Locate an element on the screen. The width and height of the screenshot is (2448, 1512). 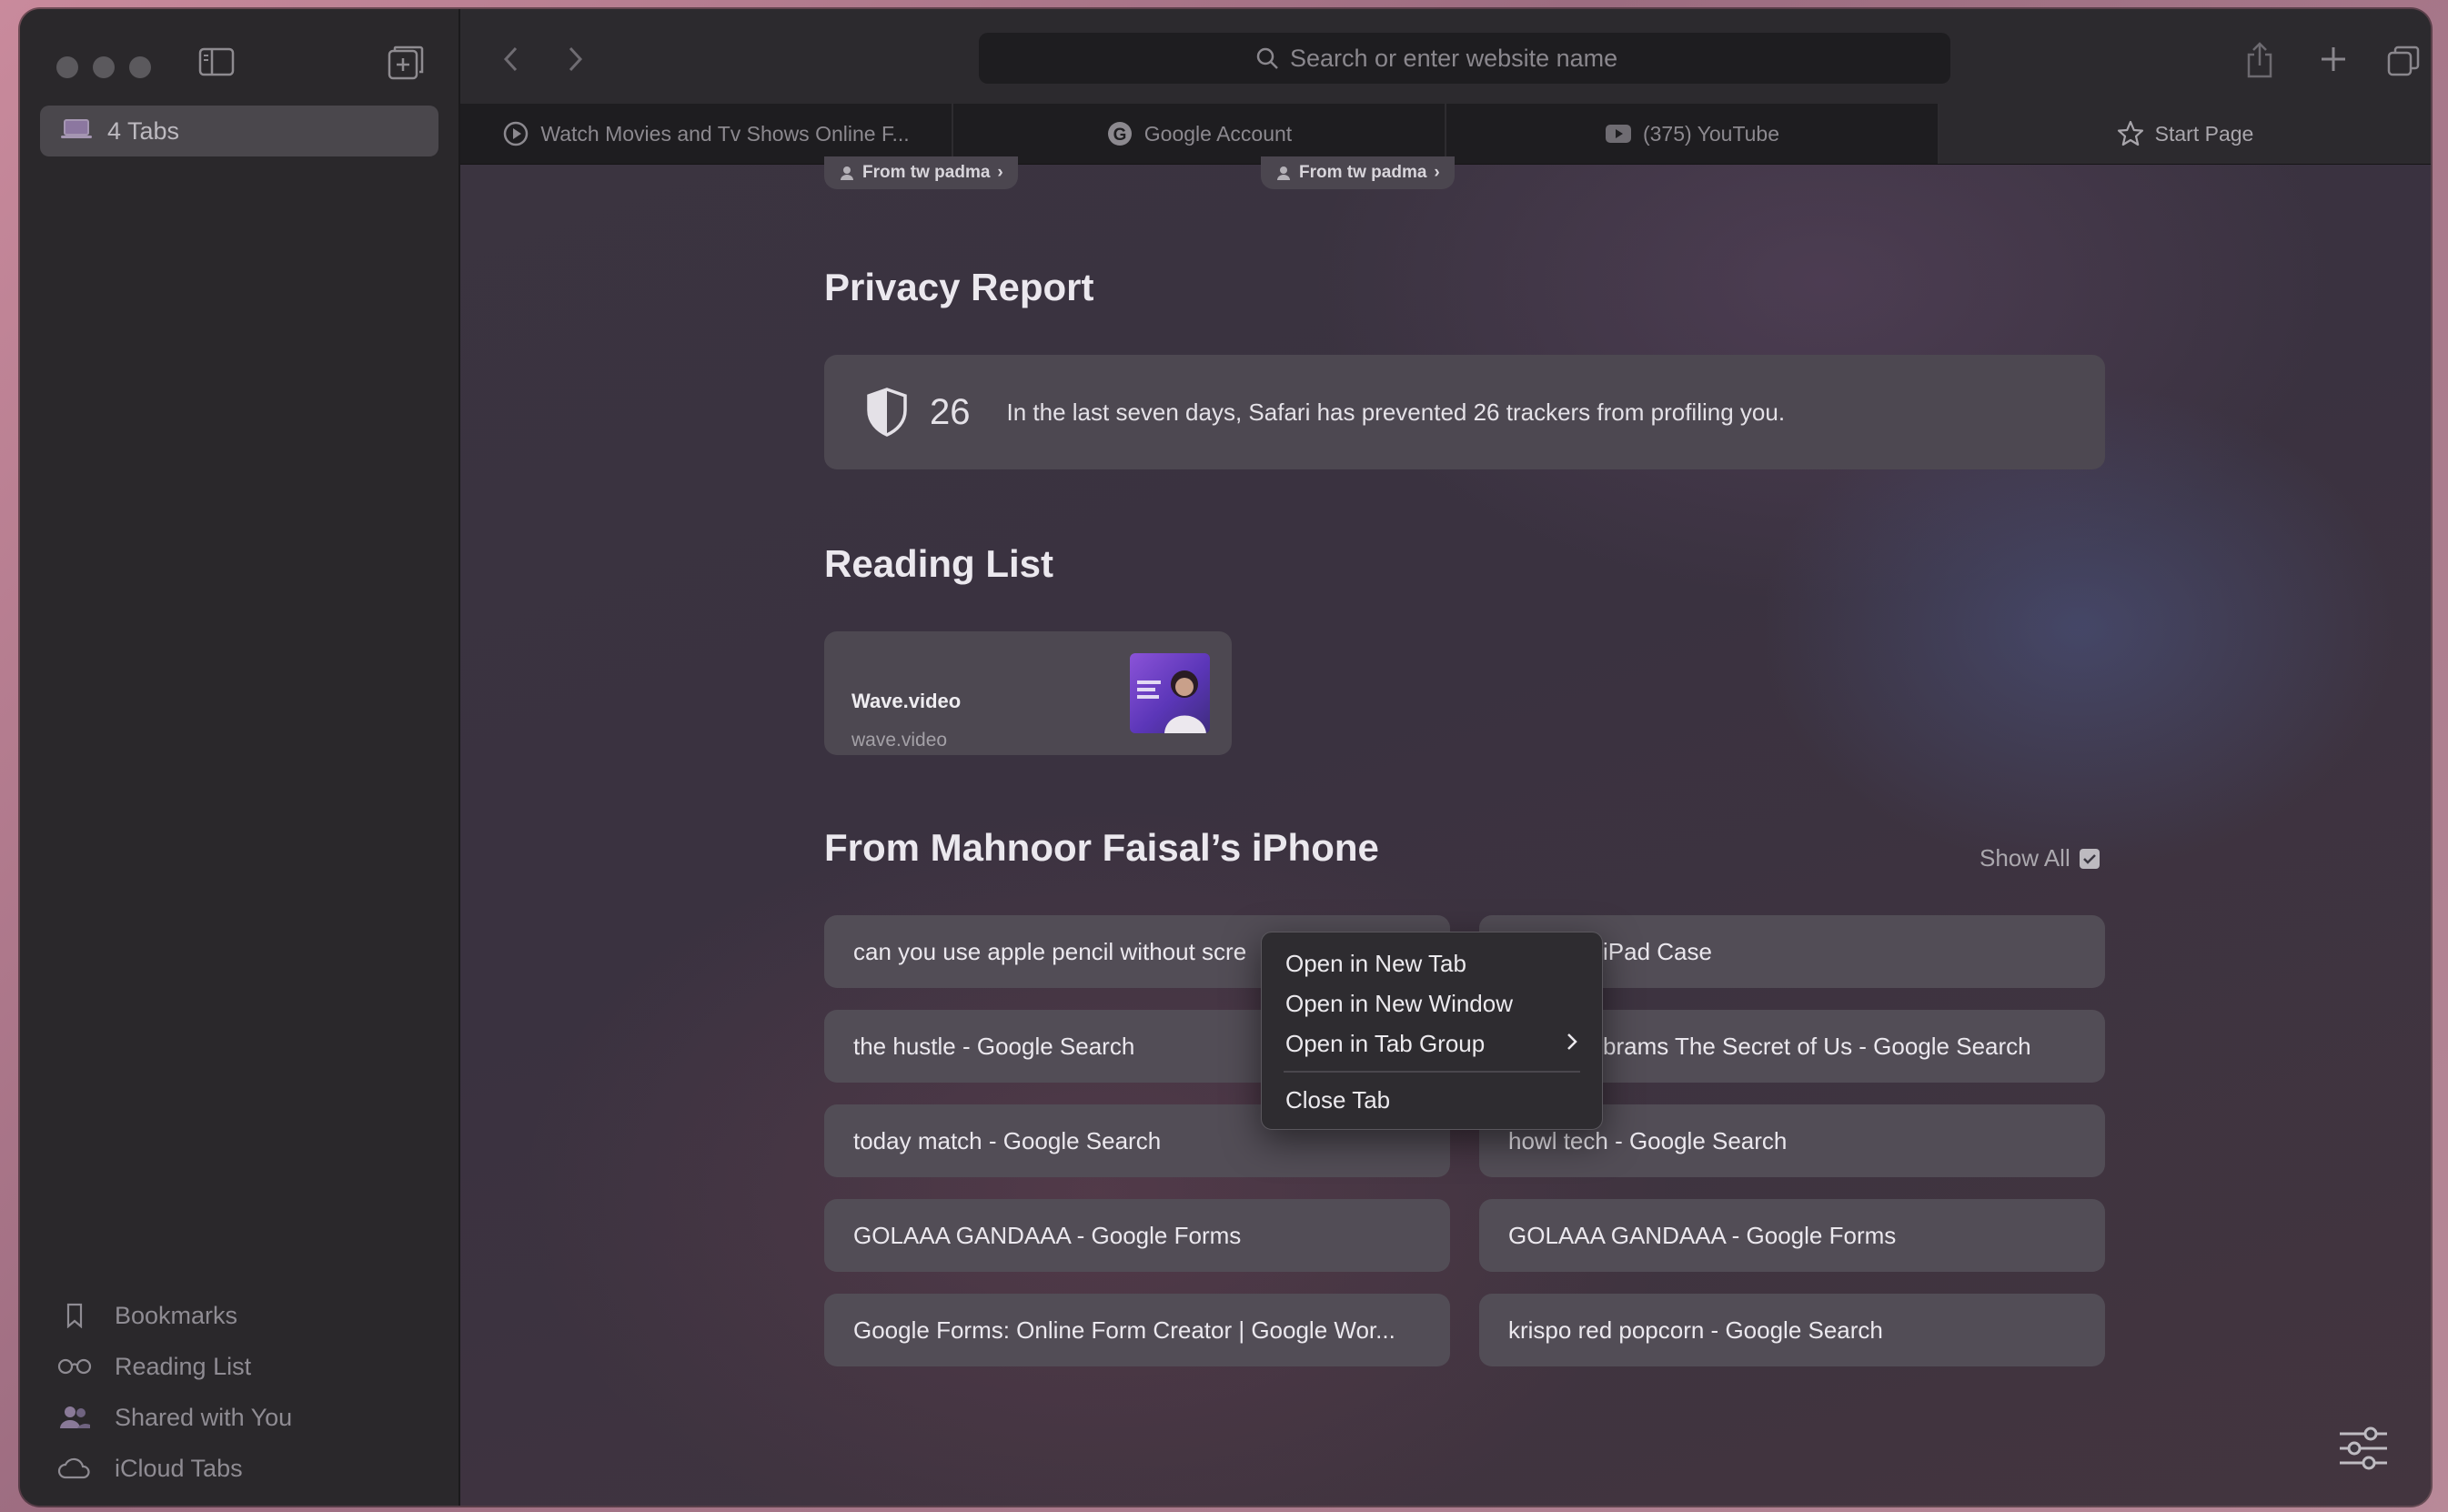
menu-item-close-tab: Close Tab is located at coordinates (1432, 1100).